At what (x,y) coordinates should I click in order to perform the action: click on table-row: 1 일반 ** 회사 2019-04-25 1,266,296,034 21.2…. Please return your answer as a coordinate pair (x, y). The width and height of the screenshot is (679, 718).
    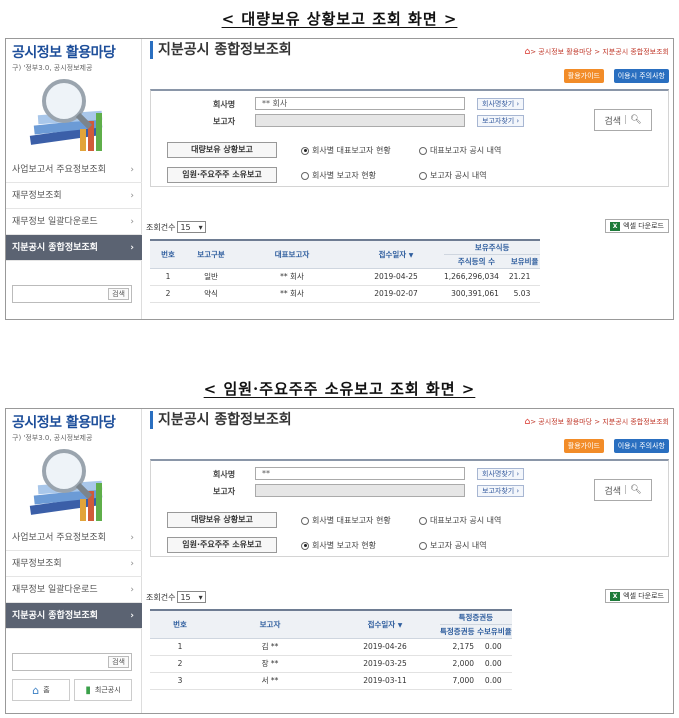
    Looking at the image, I should click on (345, 277).